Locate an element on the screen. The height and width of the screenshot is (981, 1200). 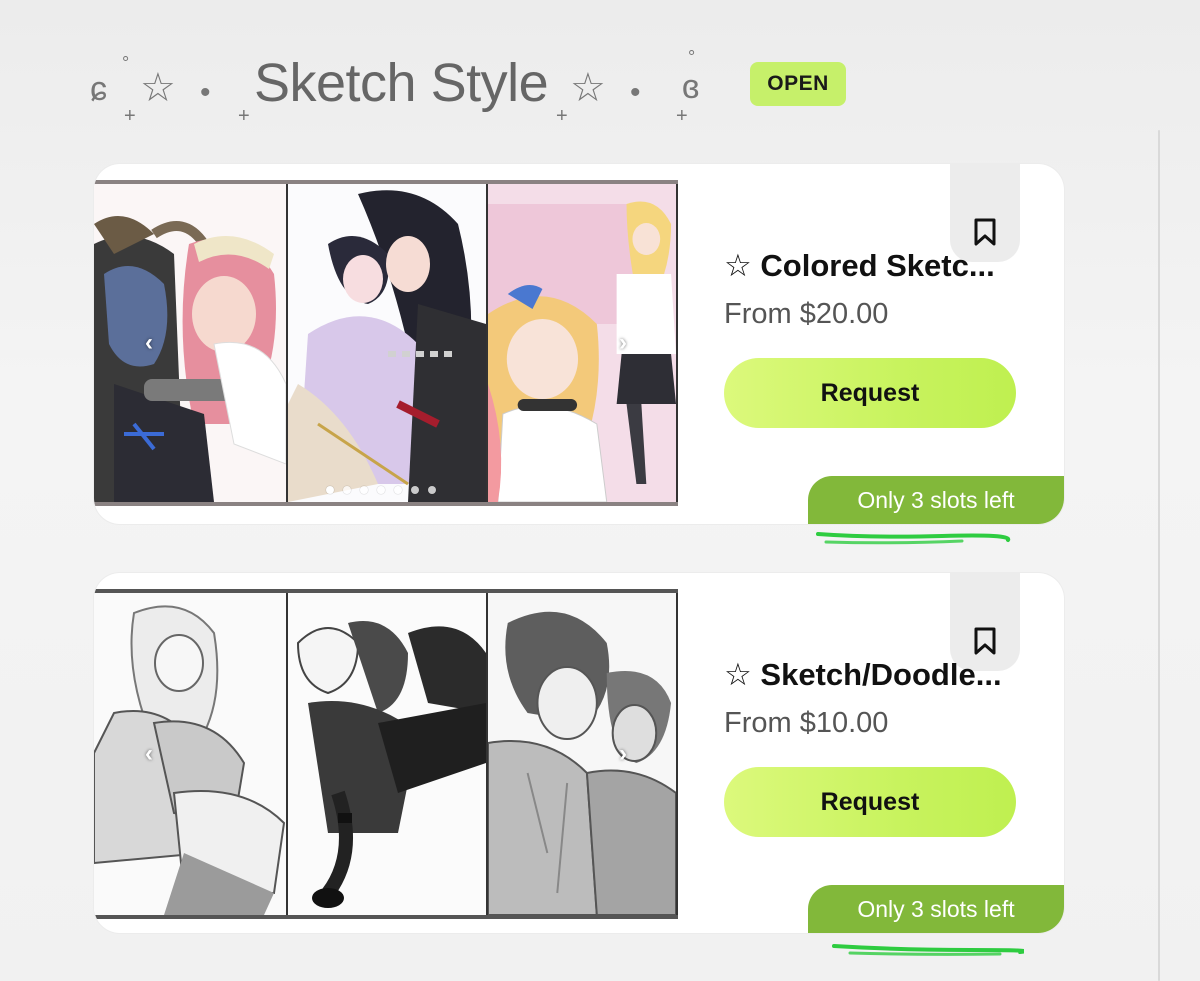
carousel-dots is located at coordinates (381, 490).